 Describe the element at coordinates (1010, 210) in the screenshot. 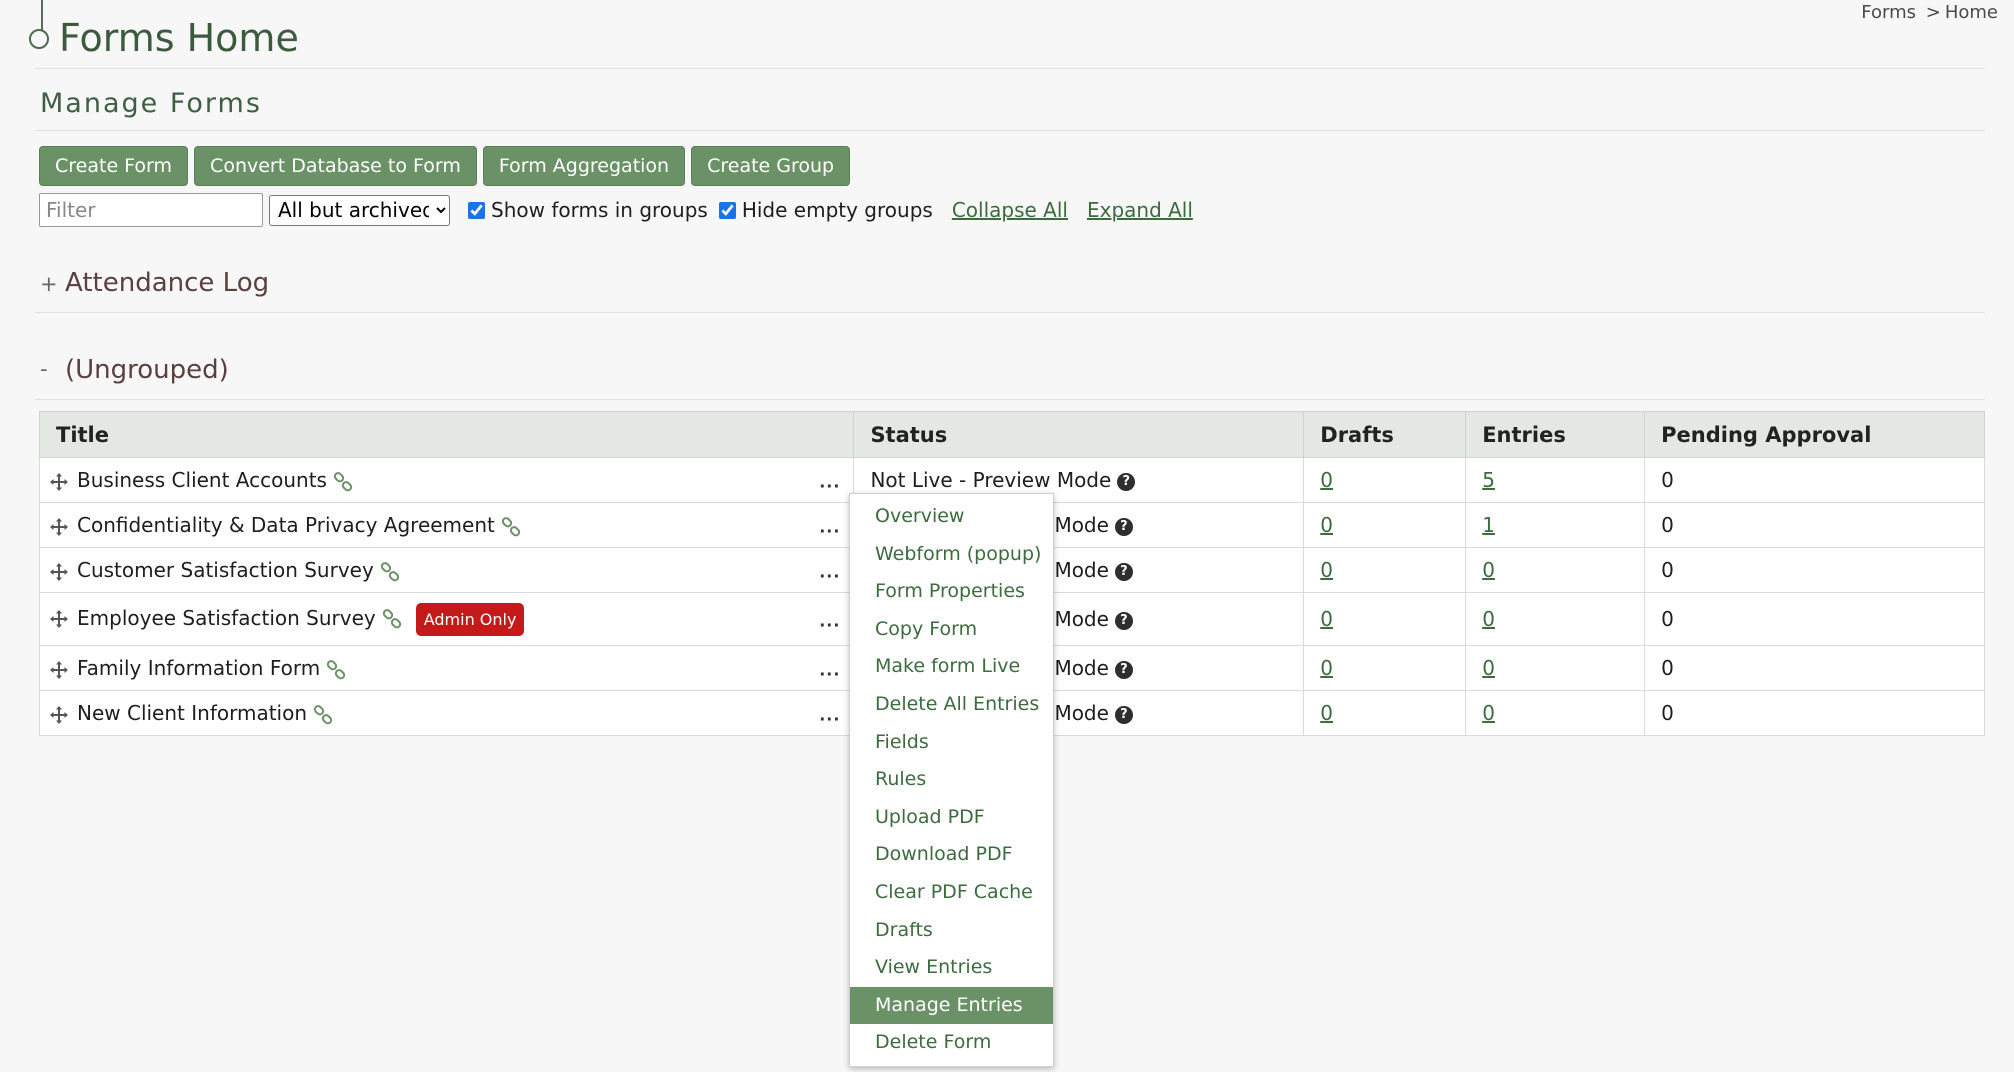

I see `collapse-all-link: Collapse All` at that location.